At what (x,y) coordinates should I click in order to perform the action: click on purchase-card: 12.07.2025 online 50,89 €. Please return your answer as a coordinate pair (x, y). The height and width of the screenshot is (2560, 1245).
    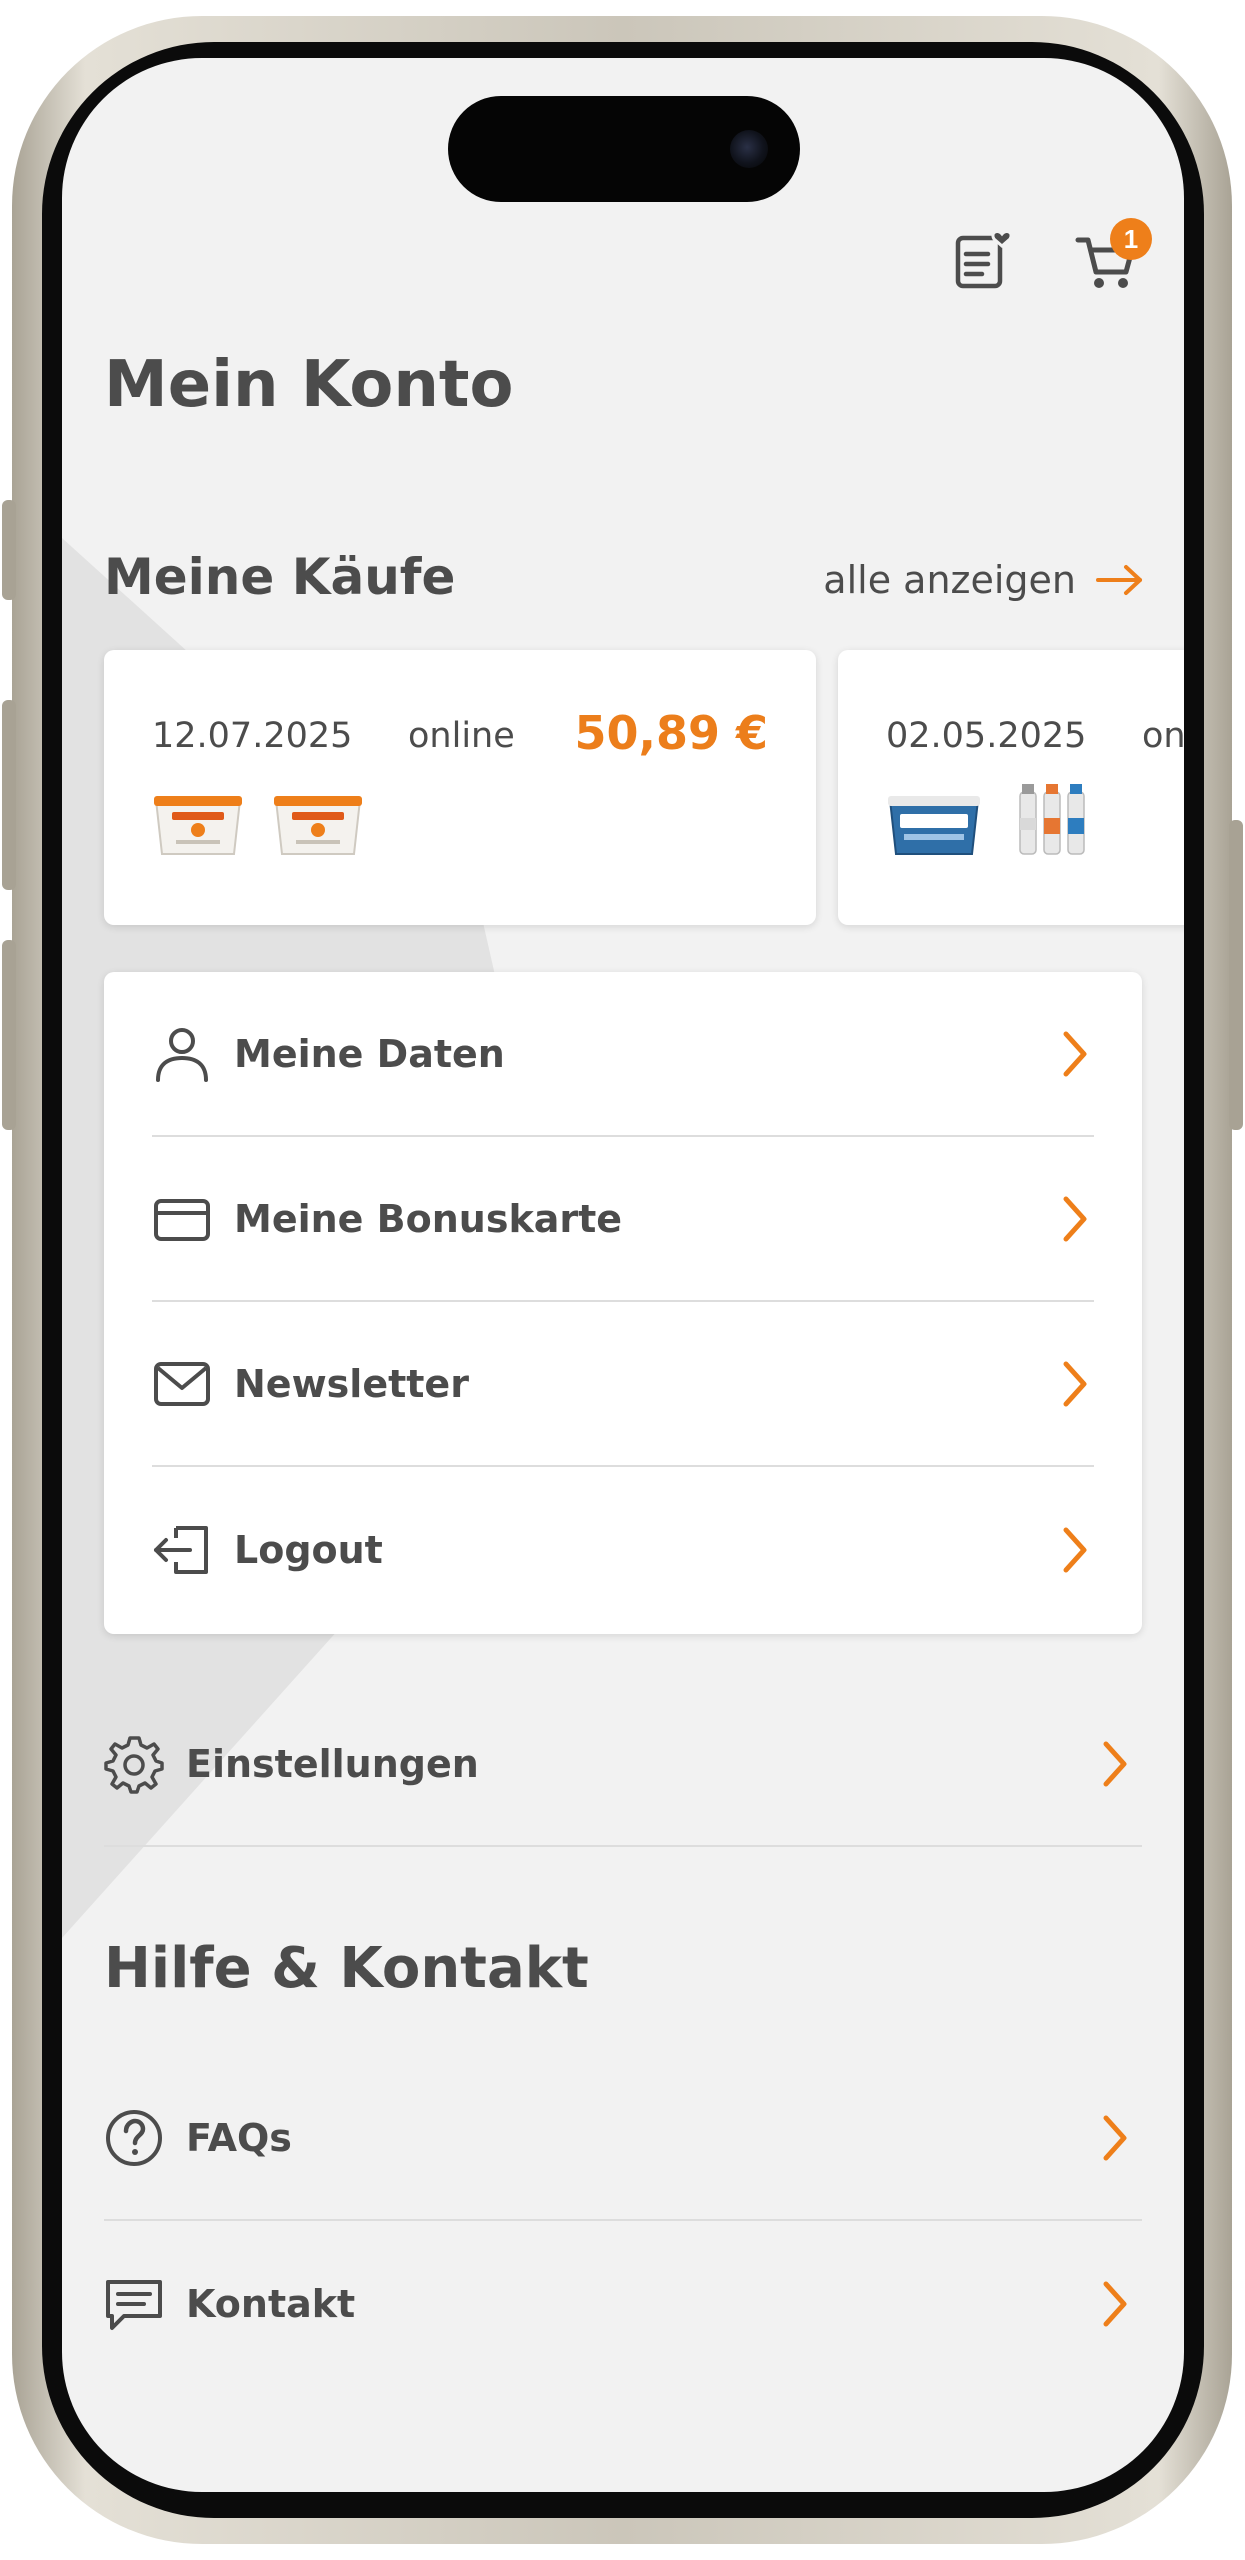
    Looking at the image, I should click on (460, 787).